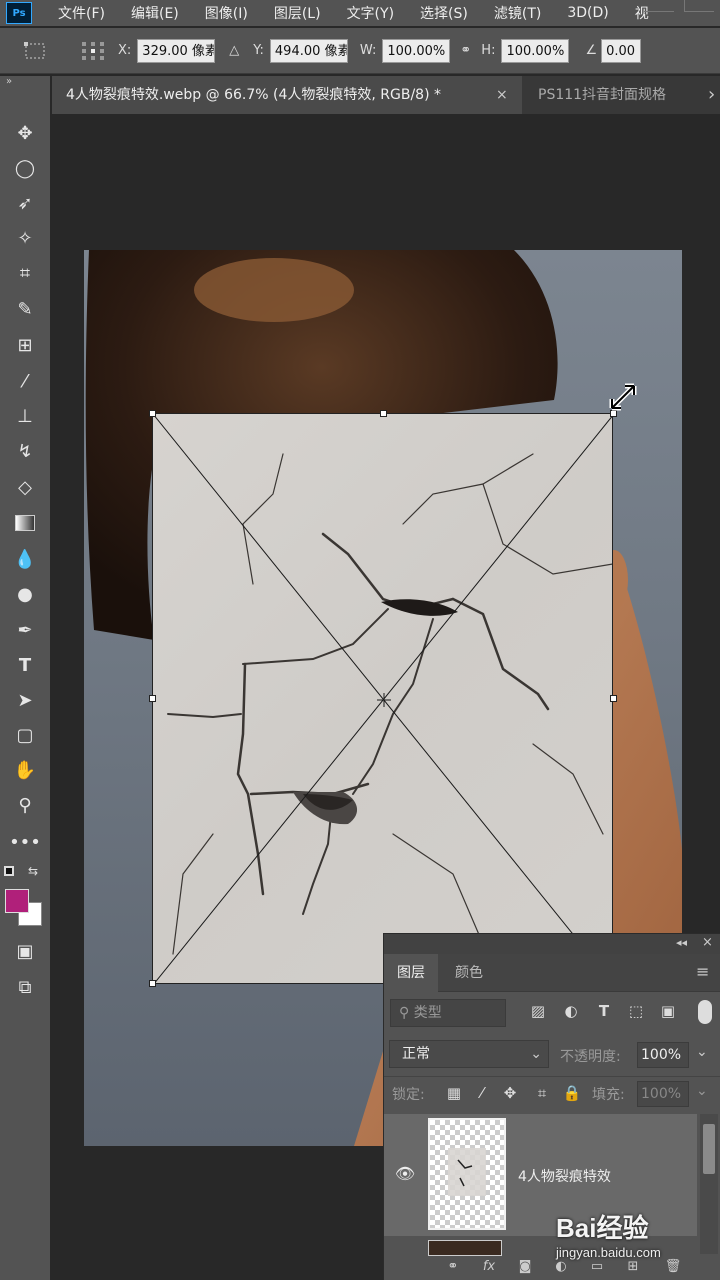 The width and height of the screenshot is (720, 1280). Describe the element at coordinates (482, 1093) in the screenshot. I see `lock-pixels-icon: ⁄` at that location.